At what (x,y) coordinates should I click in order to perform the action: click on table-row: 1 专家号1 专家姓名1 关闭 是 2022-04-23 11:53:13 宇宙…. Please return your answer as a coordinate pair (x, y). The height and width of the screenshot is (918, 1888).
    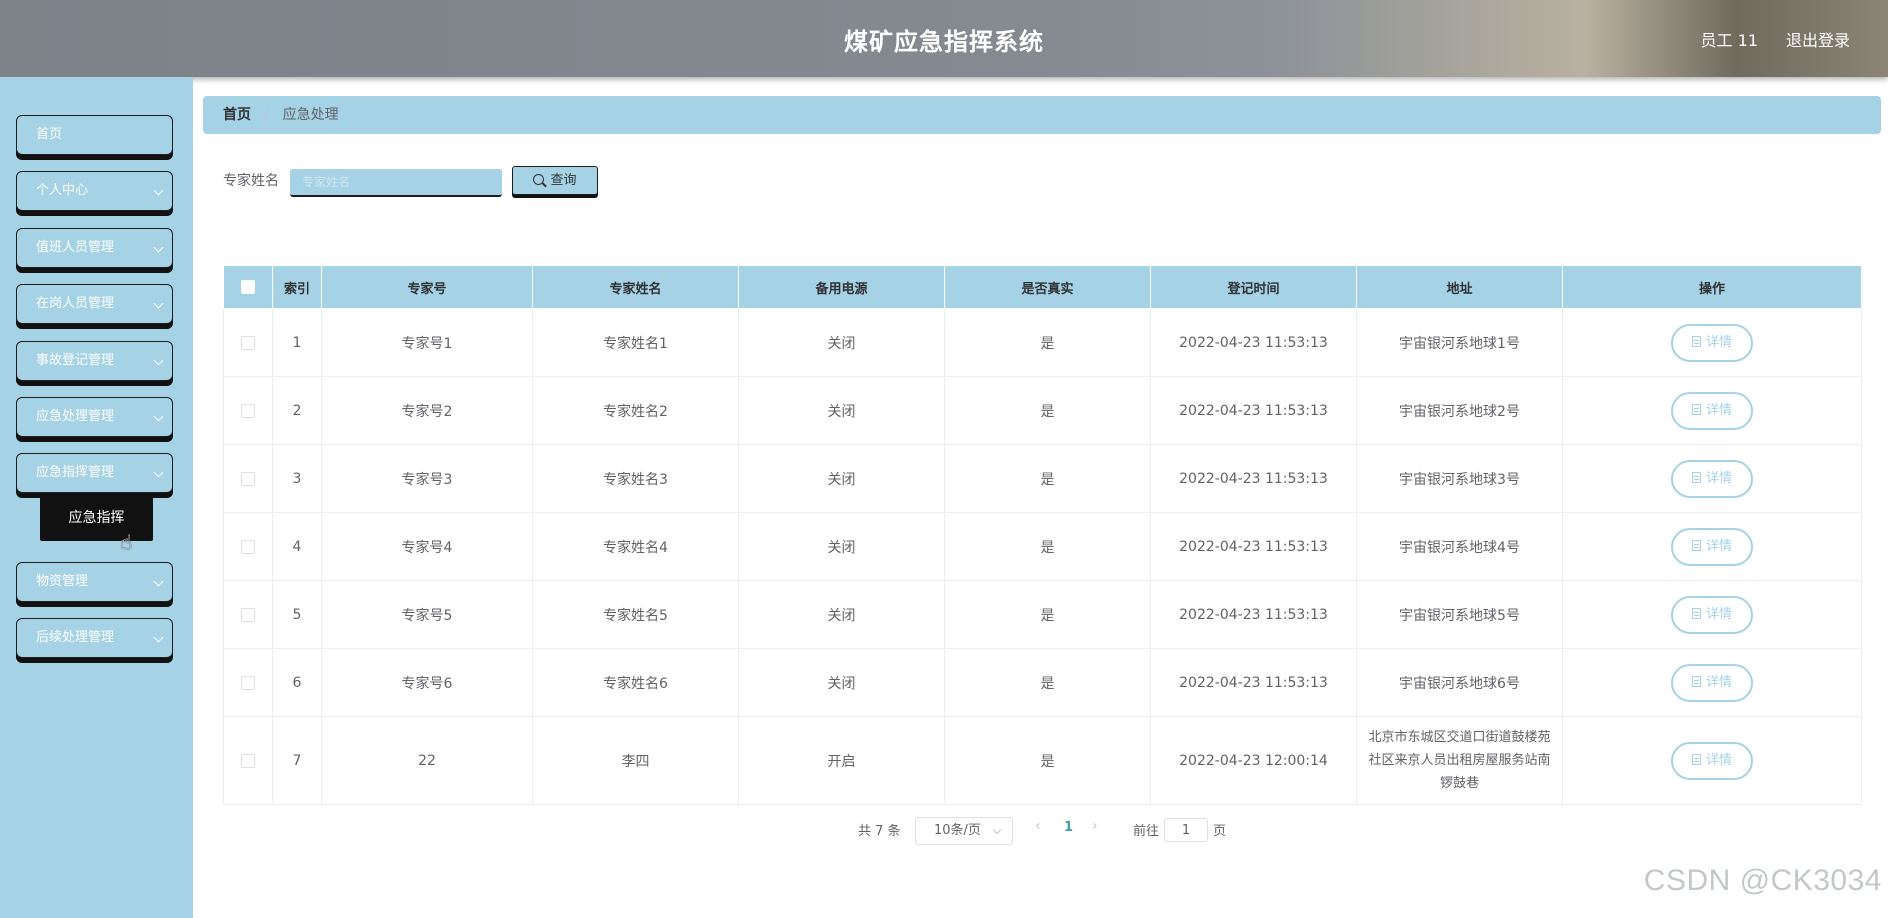
    Looking at the image, I should click on (1042, 342).